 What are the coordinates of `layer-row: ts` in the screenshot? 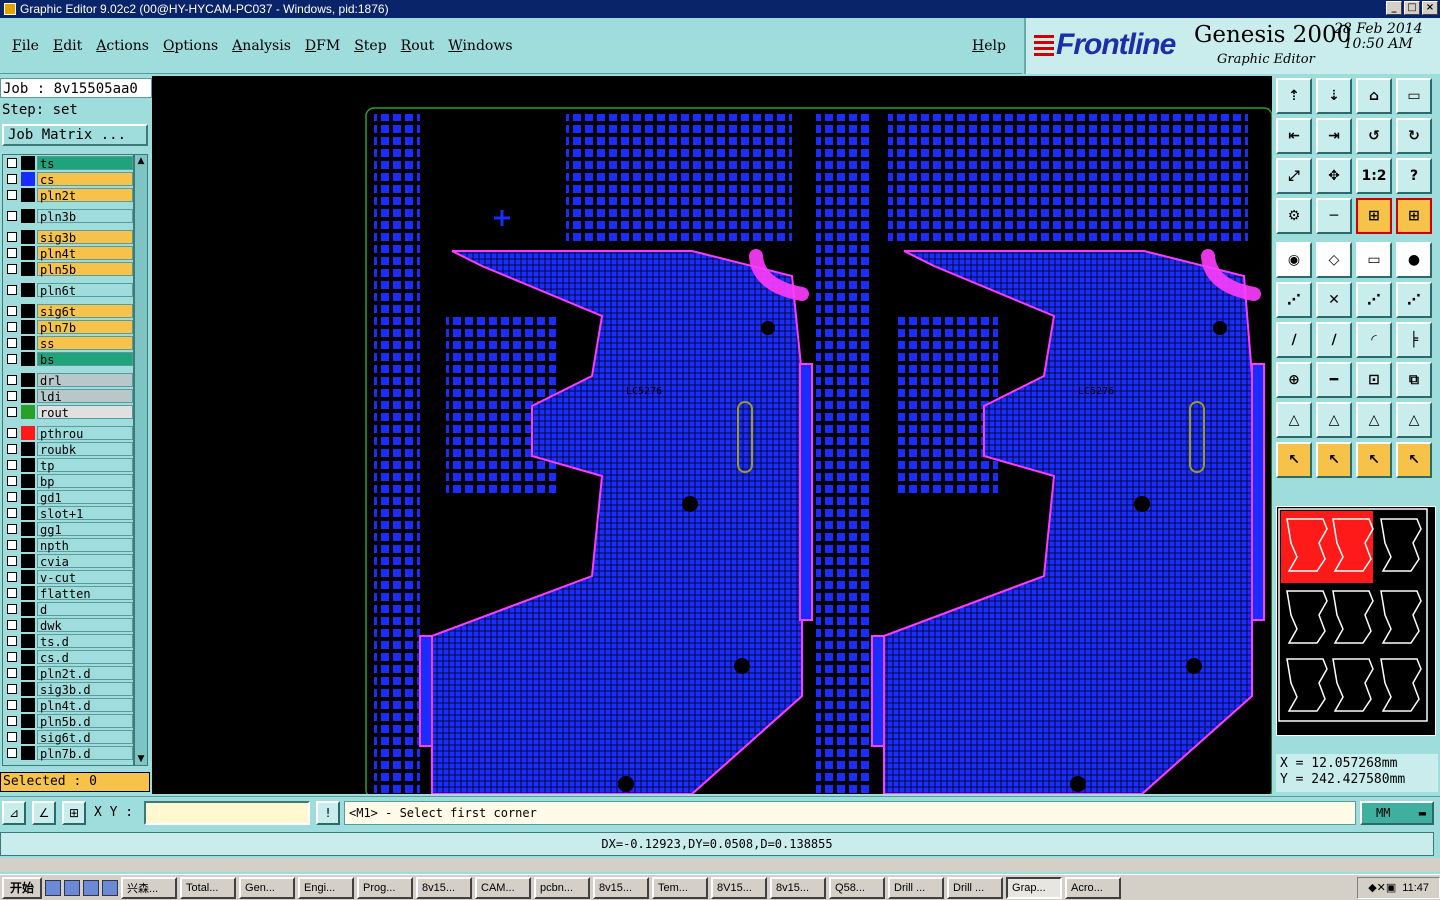 It's located at (68, 163).